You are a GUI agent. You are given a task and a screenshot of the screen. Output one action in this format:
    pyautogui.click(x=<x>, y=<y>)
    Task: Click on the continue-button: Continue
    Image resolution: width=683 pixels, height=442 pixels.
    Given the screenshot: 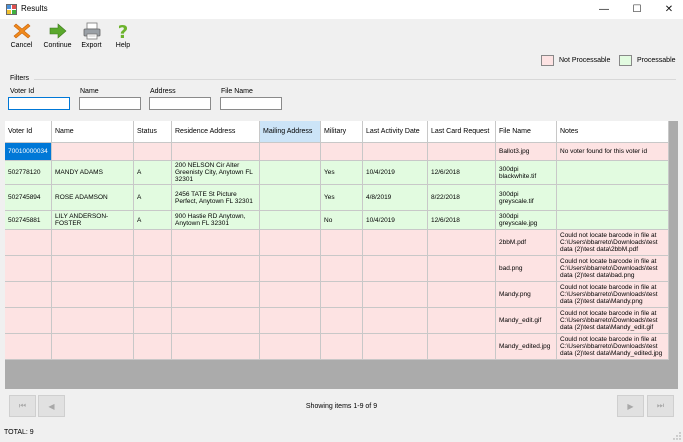 What is the action you would take?
    pyautogui.click(x=57, y=38)
    